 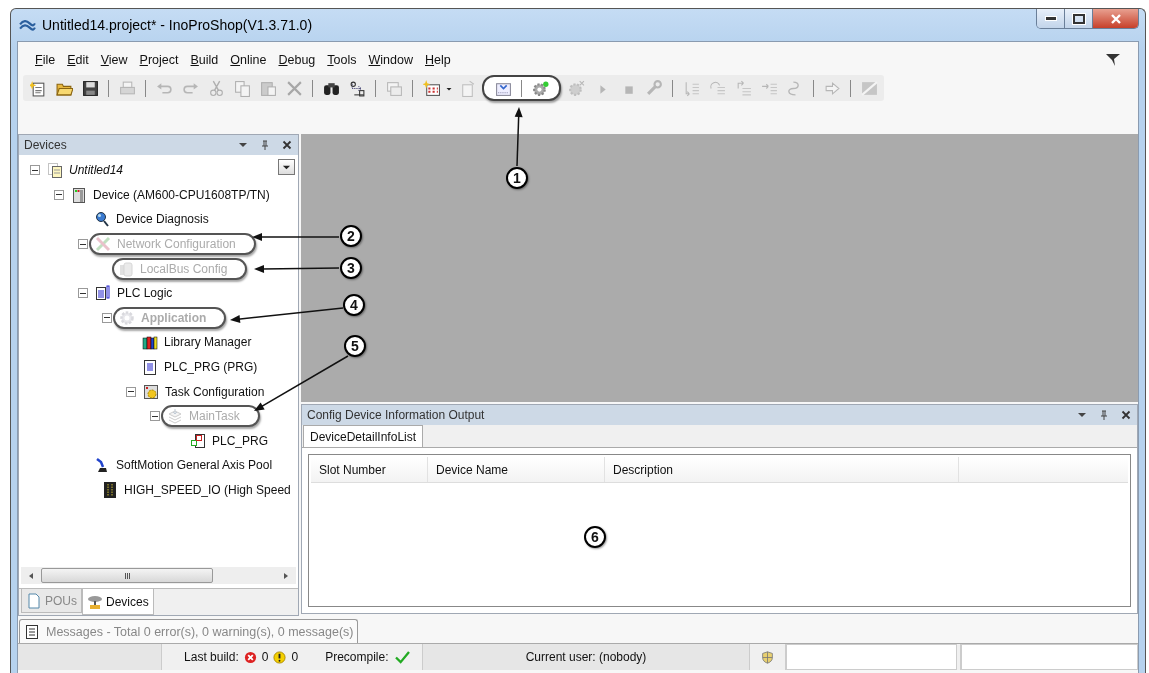 I want to click on network-device-icon, so click(x=95, y=601).